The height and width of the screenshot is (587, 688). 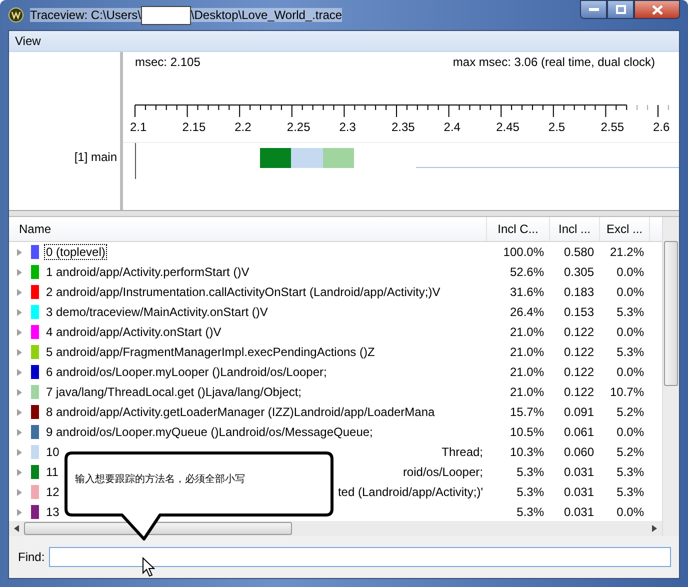 What do you see at coordinates (578, 452) in the screenshot?
I see `table-cell-text: 0.060` at bounding box center [578, 452].